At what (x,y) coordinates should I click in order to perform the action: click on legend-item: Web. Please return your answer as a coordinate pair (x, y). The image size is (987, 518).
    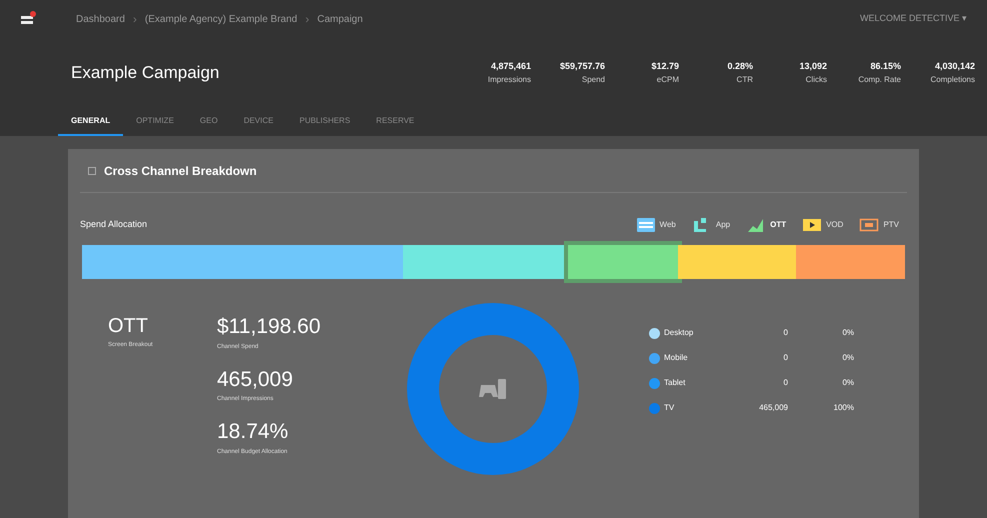
    Looking at the image, I should click on (656, 225).